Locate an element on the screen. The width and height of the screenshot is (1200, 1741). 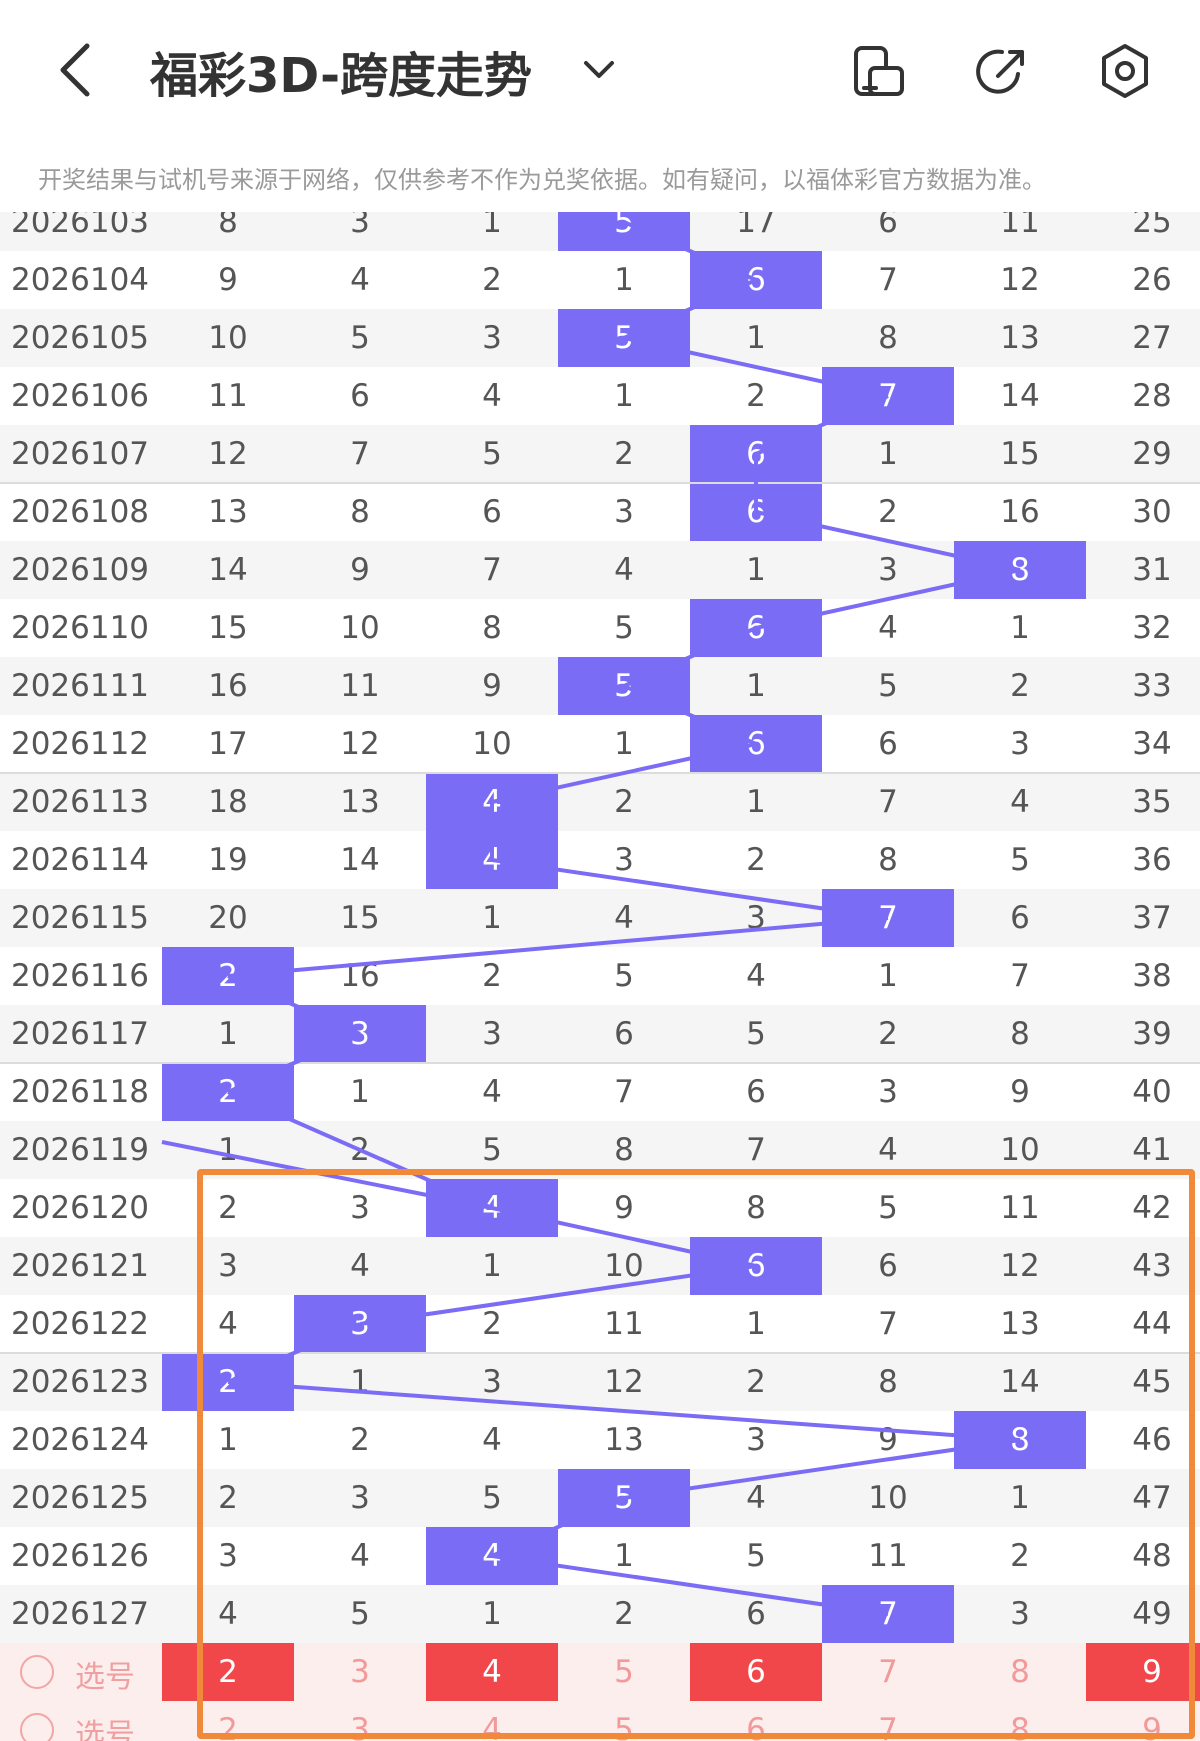
span-miss-cell: 48 is located at coordinates (1152, 1556).